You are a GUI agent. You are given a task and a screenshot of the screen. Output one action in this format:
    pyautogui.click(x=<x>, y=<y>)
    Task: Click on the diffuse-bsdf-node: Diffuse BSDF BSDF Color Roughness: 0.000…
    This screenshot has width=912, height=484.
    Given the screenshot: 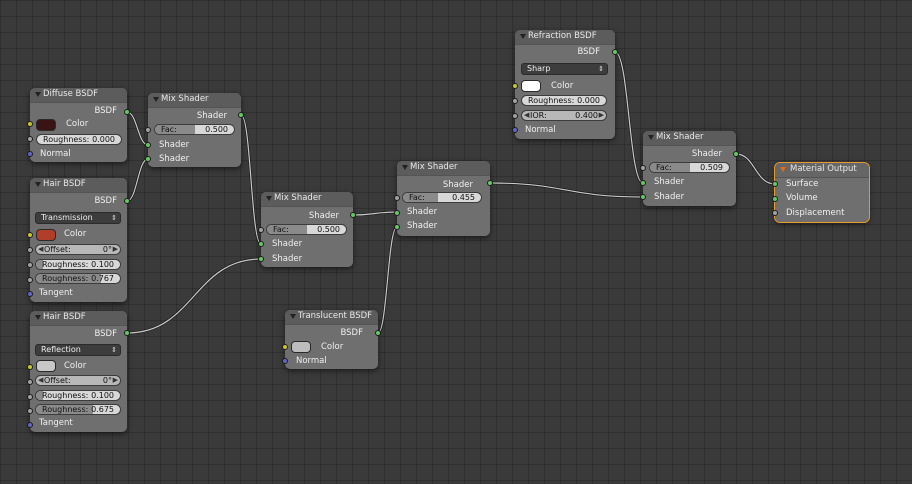 What is the action you would take?
    pyautogui.click(x=78, y=125)
    